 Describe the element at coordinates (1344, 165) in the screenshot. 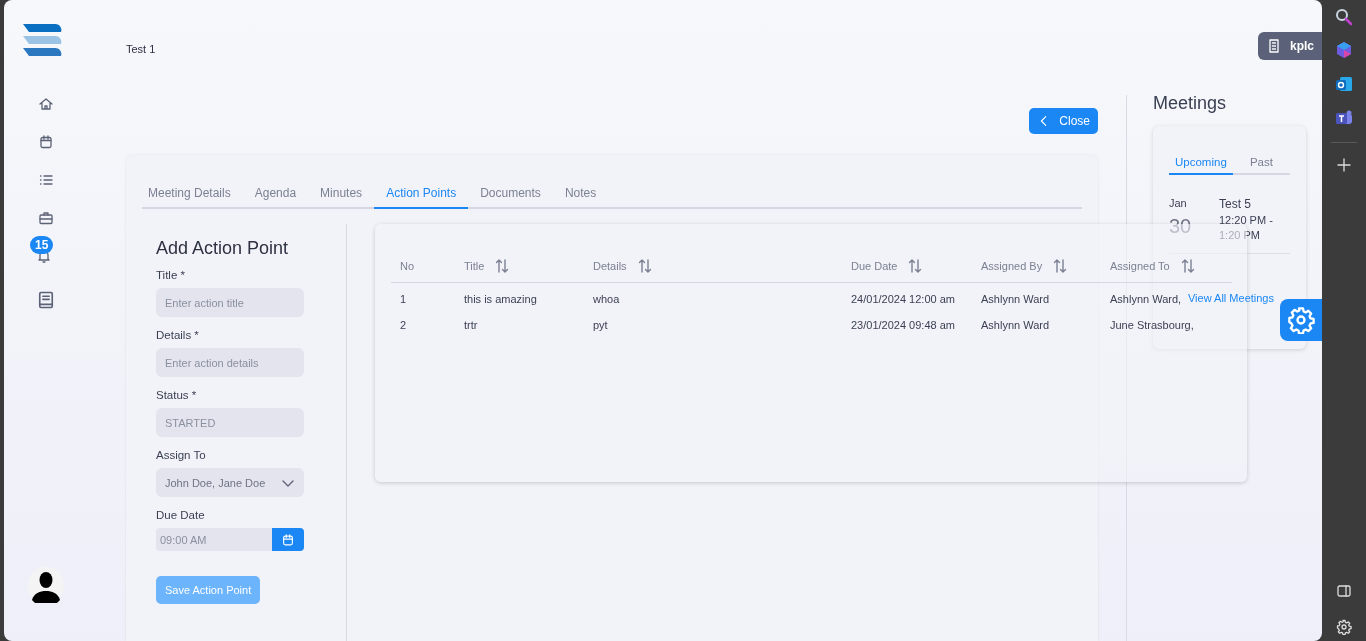

I see `plus-icon` at that location.